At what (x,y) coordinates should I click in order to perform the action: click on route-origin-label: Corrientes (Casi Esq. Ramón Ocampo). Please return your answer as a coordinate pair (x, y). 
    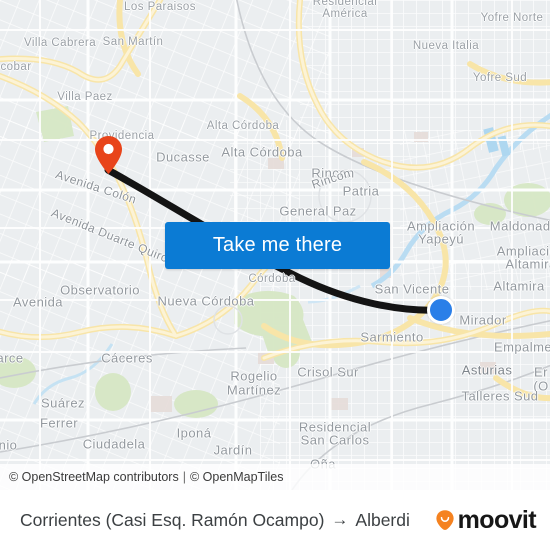
    Looking at the image, I should click on (172, 519).